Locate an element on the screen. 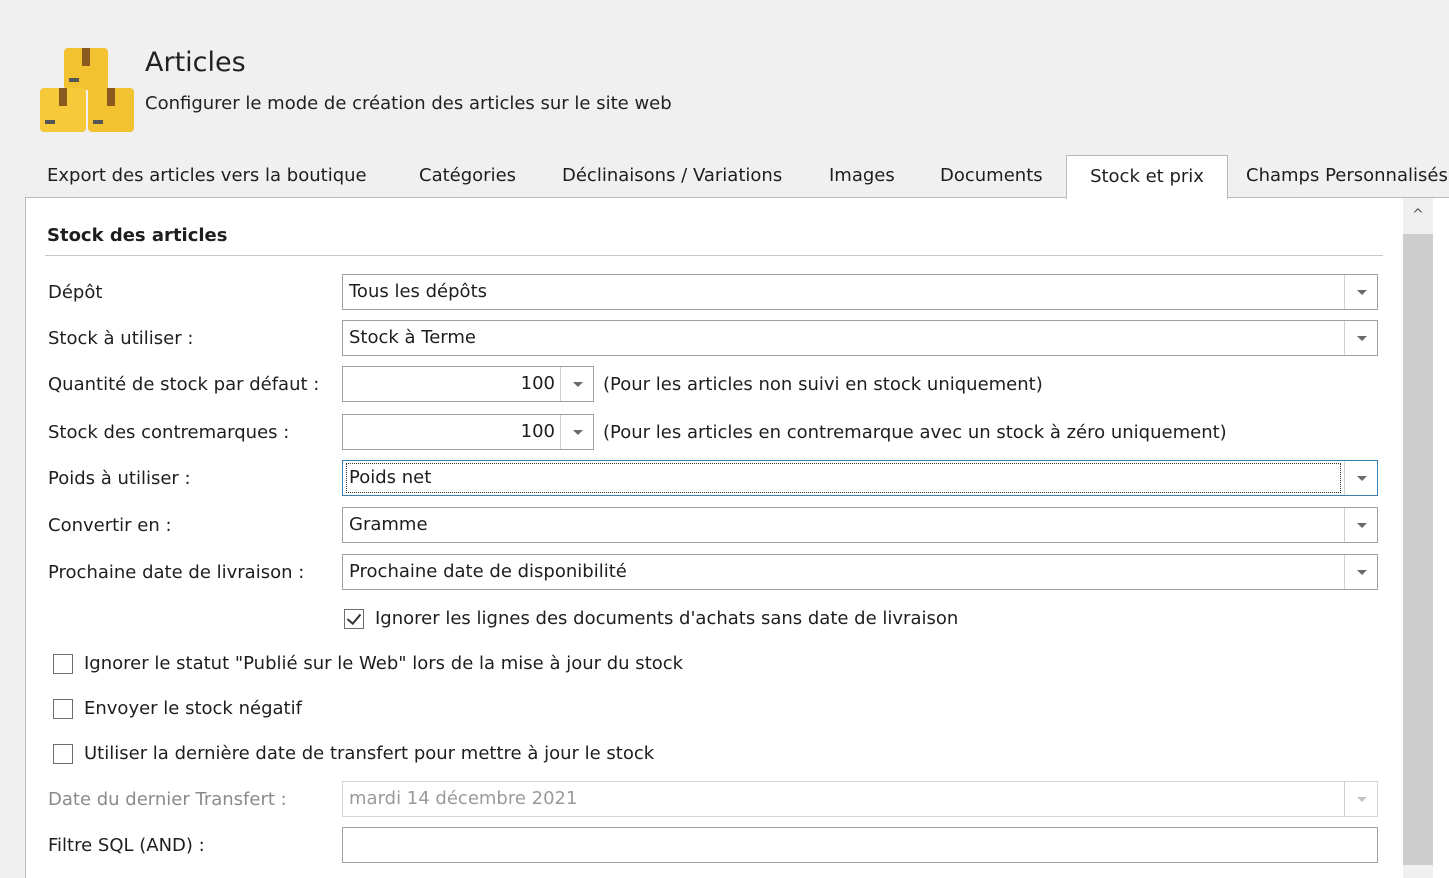 The width and height of the screenshot is (1449, 878). tab-stock-et-prix: Stock et prix is located at coordinates (1147, 177).